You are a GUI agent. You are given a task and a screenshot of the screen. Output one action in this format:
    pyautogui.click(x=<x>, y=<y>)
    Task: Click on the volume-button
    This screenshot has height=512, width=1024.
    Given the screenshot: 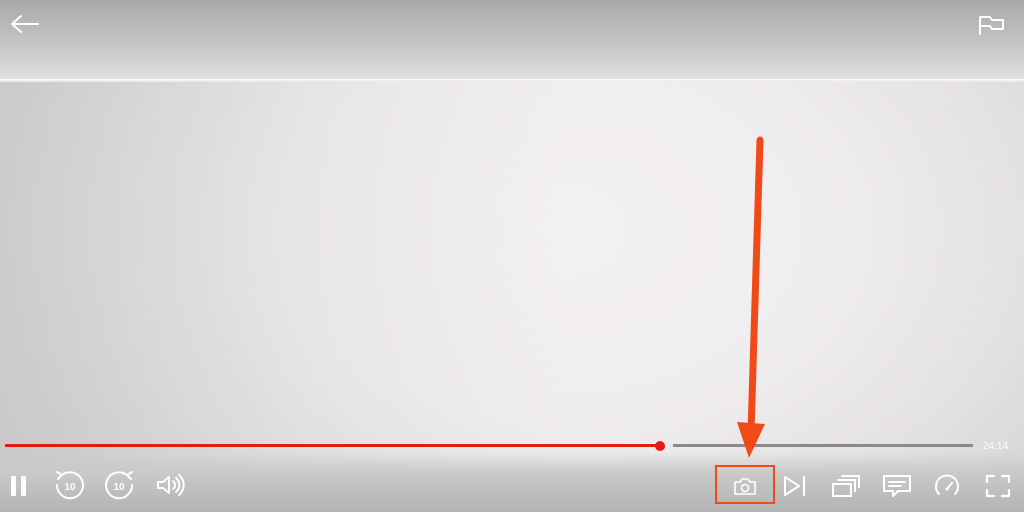 What is the action you would take?
    pyautogui.click(x=170, y=485)
    